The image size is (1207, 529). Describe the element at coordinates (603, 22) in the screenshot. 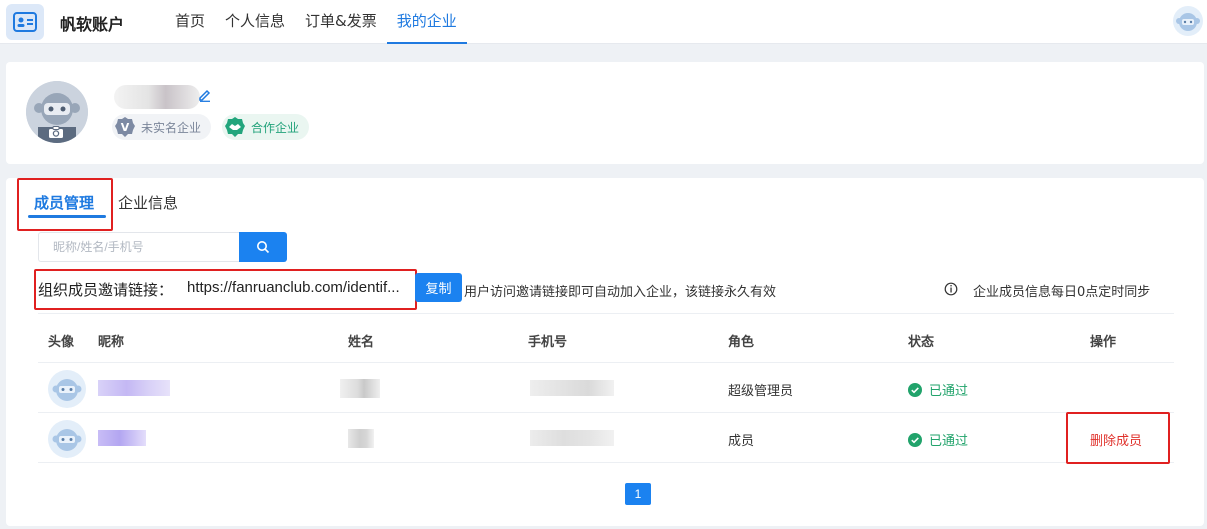

I see `top-navbar: 帆软账户 首页 个人信息 订单&发票 我的企业` at that location.